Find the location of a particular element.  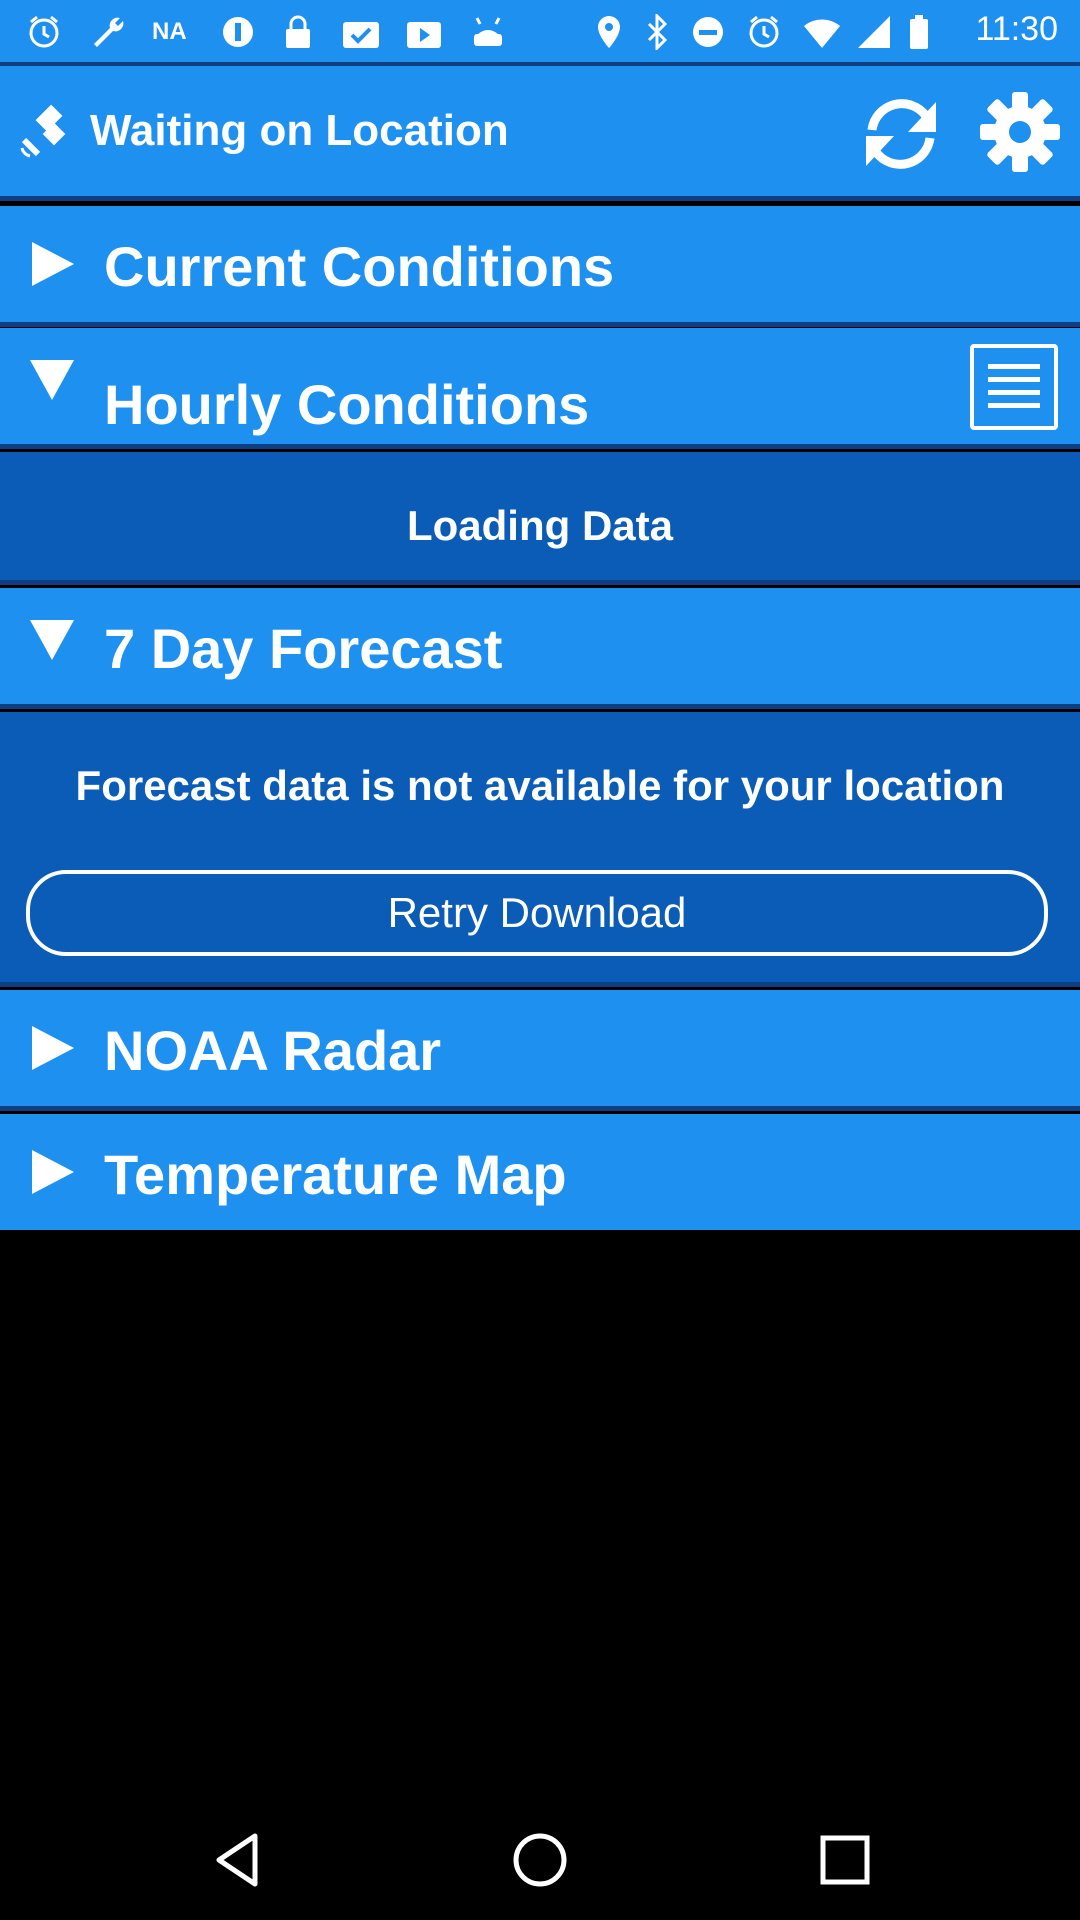

signal-icon is located at coordinates (874, 32).